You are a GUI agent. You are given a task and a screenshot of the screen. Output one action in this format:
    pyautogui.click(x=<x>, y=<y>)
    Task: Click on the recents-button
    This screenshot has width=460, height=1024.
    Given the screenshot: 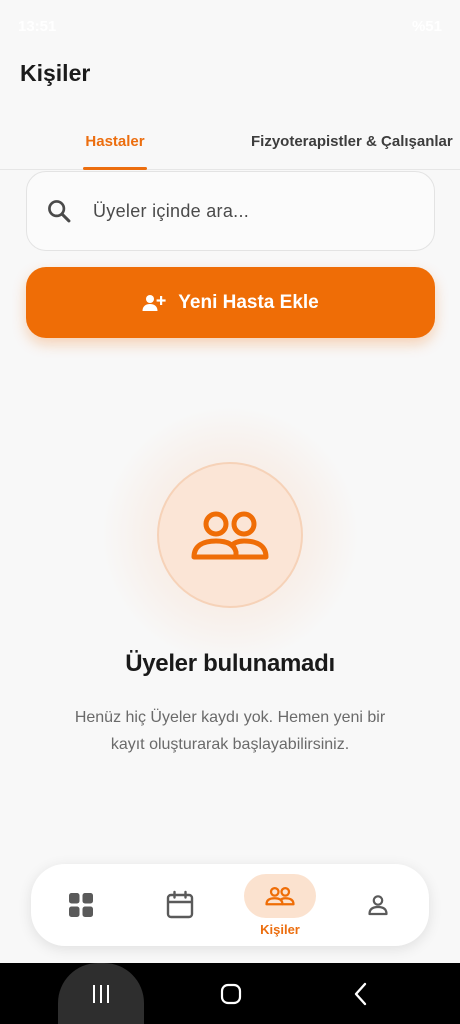 What is the action you would take?
    pyautogui.click(x=101, y=993)
    